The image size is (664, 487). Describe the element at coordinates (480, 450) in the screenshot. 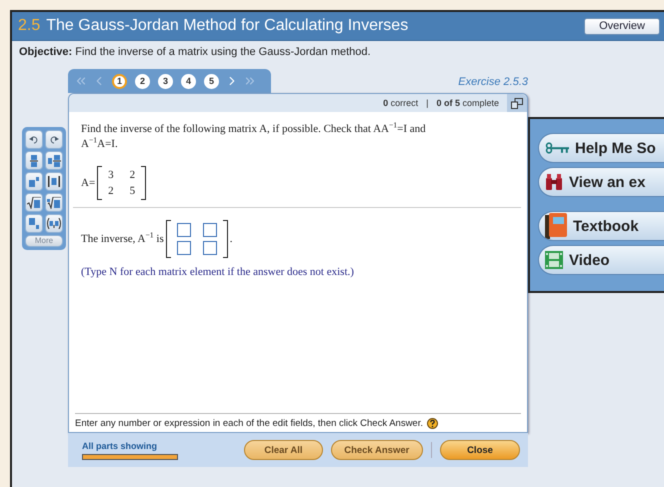

I see `close-button: Close` at that location.